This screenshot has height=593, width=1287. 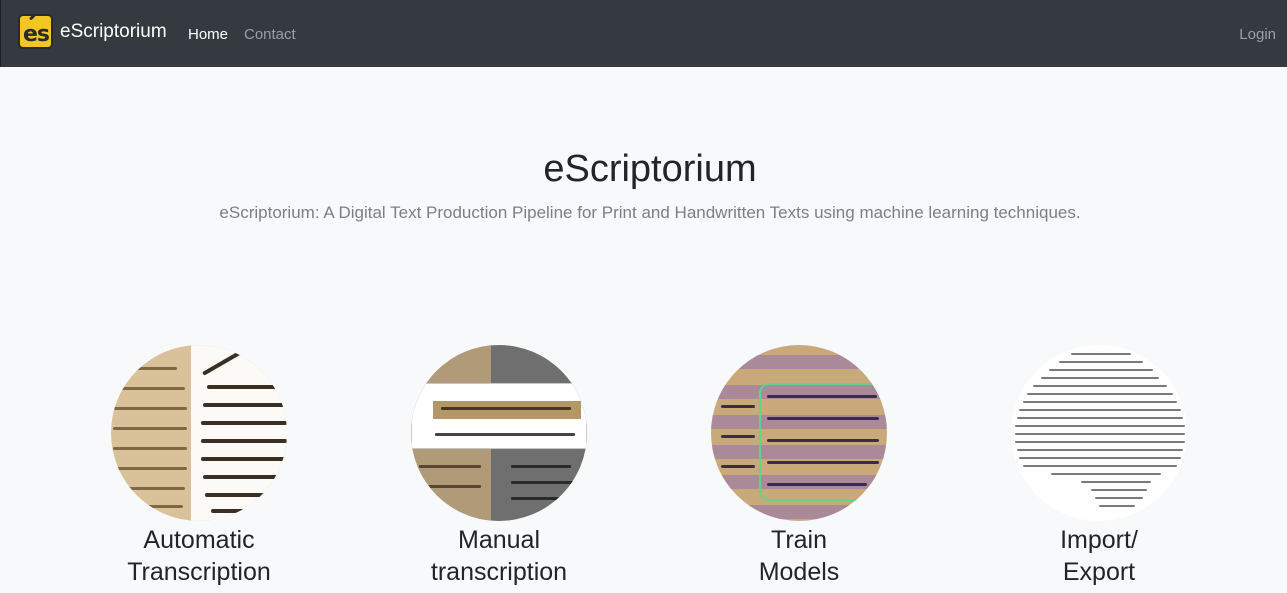 What do you see at coordinates (36, 18) in the screenshot?
I see `quill-icon` at bounding box center [36, 18].